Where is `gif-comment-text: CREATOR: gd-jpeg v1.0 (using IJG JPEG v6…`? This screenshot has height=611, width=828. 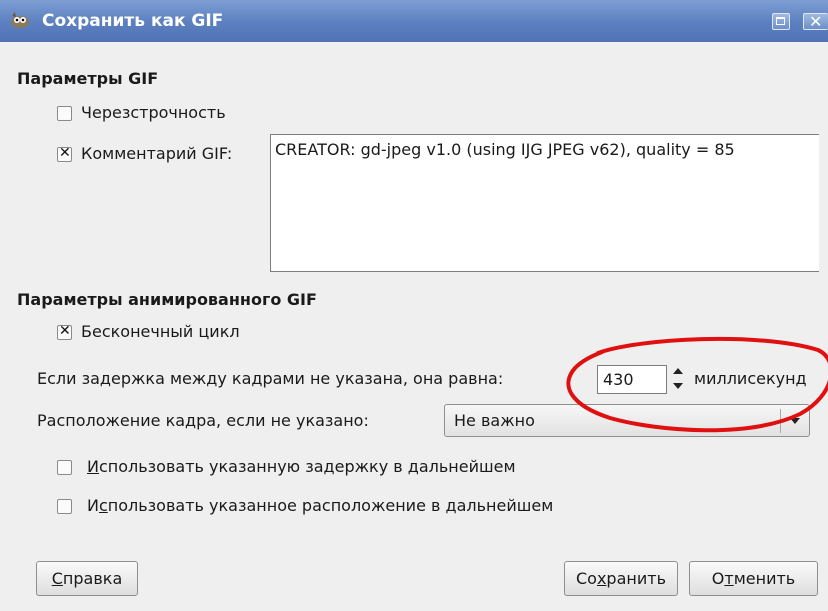
gif-comment-text: CREATOR: gd-jpeg v1.0 (using IJG JPEG v6… is located at coordinates (505, 149).